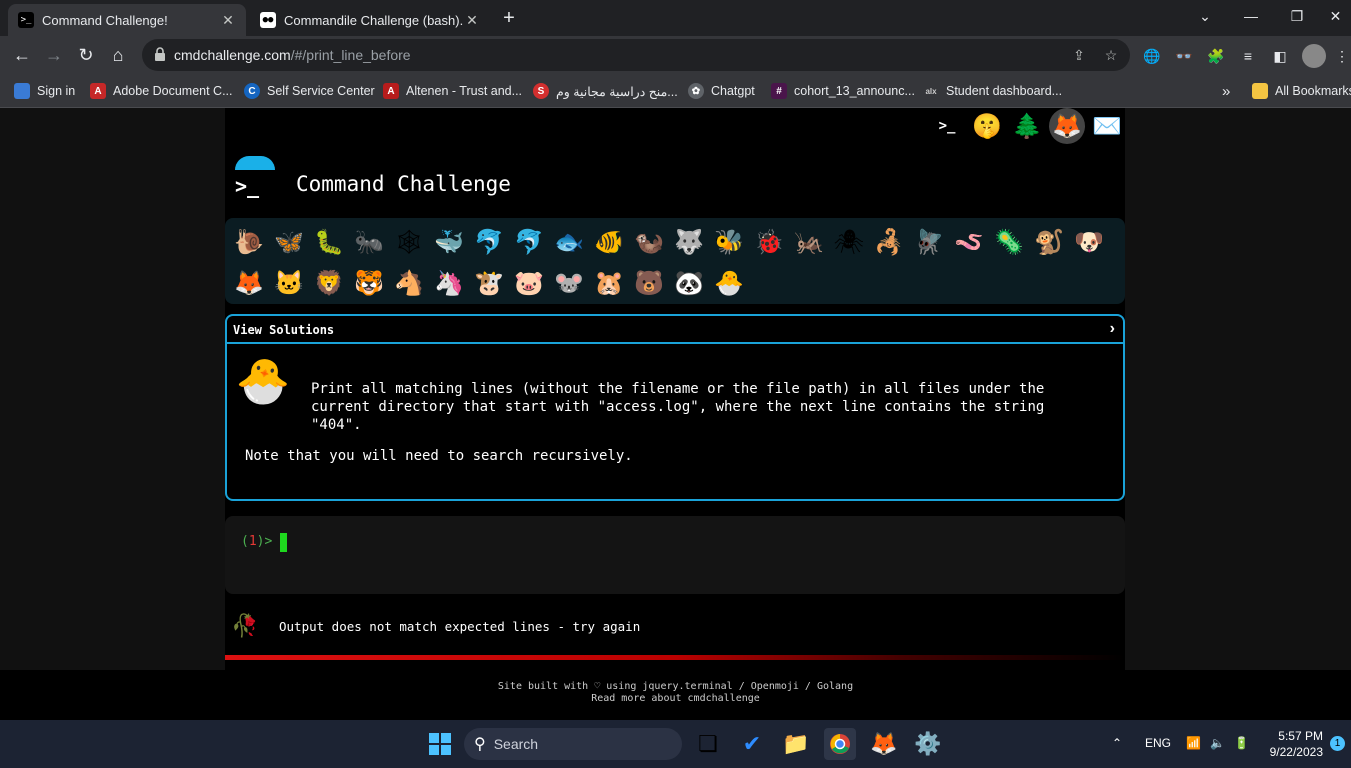 The width and height of the screenshot is (1351, 768). What do you see at coordinates (118, 55) in the screenshot?
I see `home-button: ⌂` at bounding box center [118, 55].